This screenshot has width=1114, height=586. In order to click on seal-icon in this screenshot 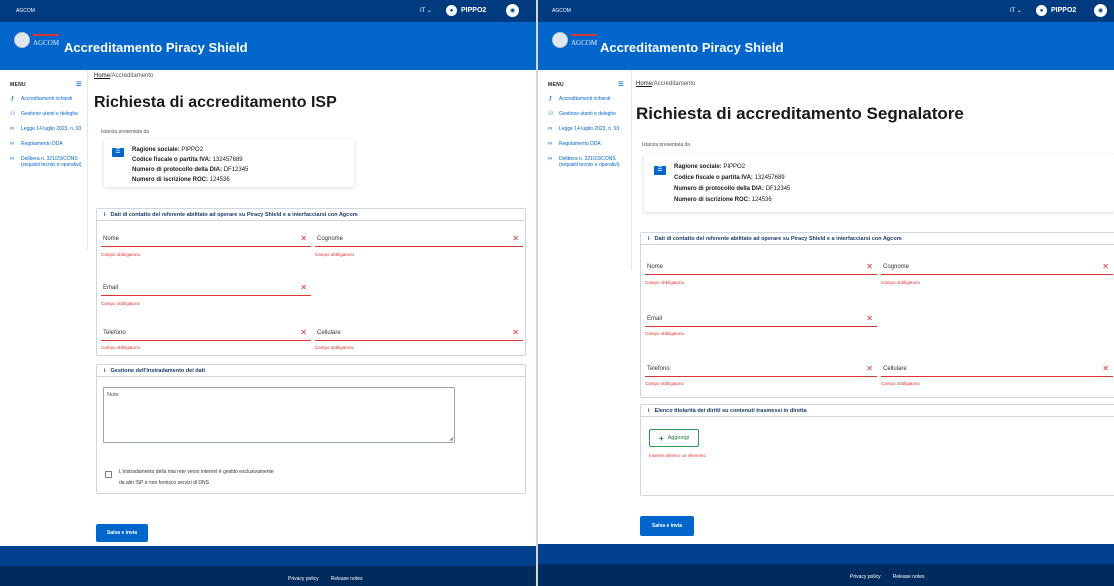, I will do `click(560, 40)`.